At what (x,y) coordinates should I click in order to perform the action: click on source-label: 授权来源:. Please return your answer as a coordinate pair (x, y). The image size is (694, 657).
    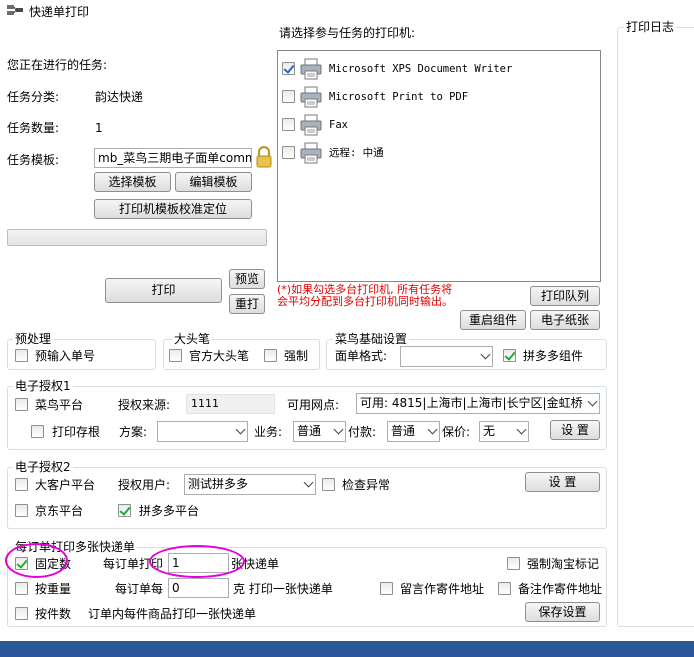
    Looking at the image, I should click on (144, 405).